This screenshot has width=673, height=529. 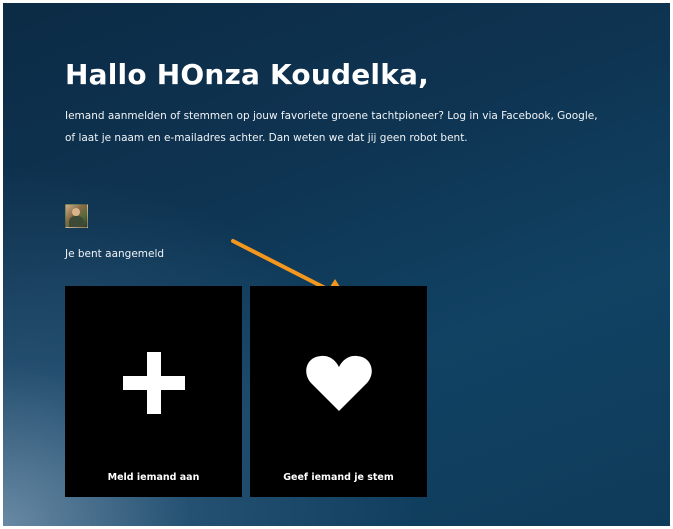 What do you see at coordinates (338, 383) in the screenshot?
I see `heart-icon` at bounding box center [338, 383].